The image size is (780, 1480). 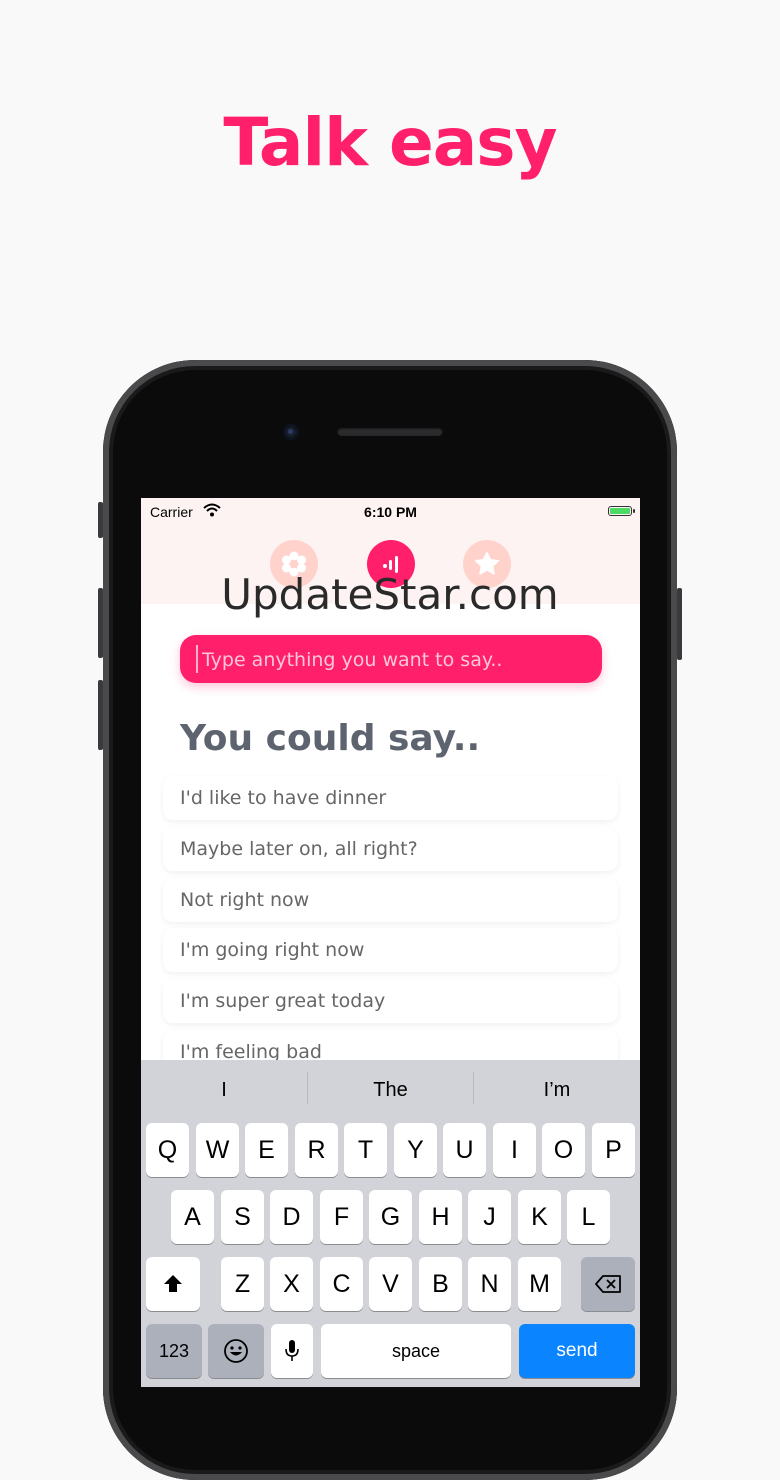 I want to click on key-h: H, so click(x=440, y=1217).